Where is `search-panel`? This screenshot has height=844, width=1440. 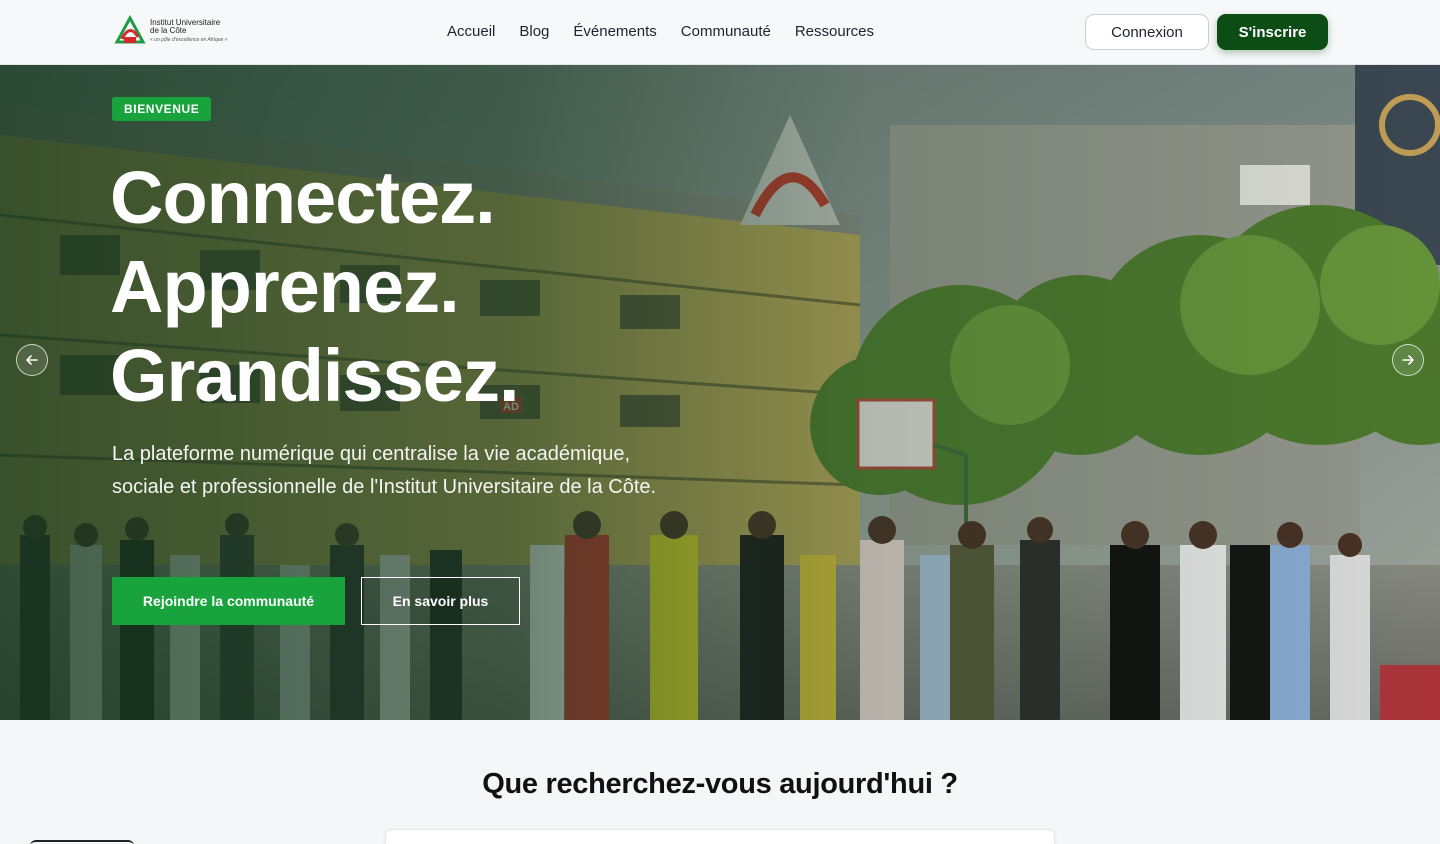 search-panel is located at coordinates (720, 836).